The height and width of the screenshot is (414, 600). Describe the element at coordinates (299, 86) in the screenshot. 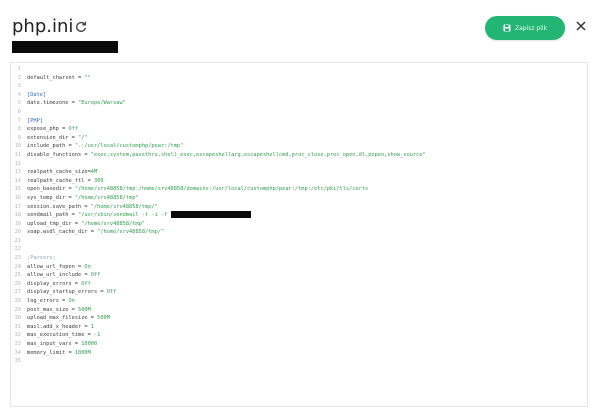

I see `code-line: 3` at that location.